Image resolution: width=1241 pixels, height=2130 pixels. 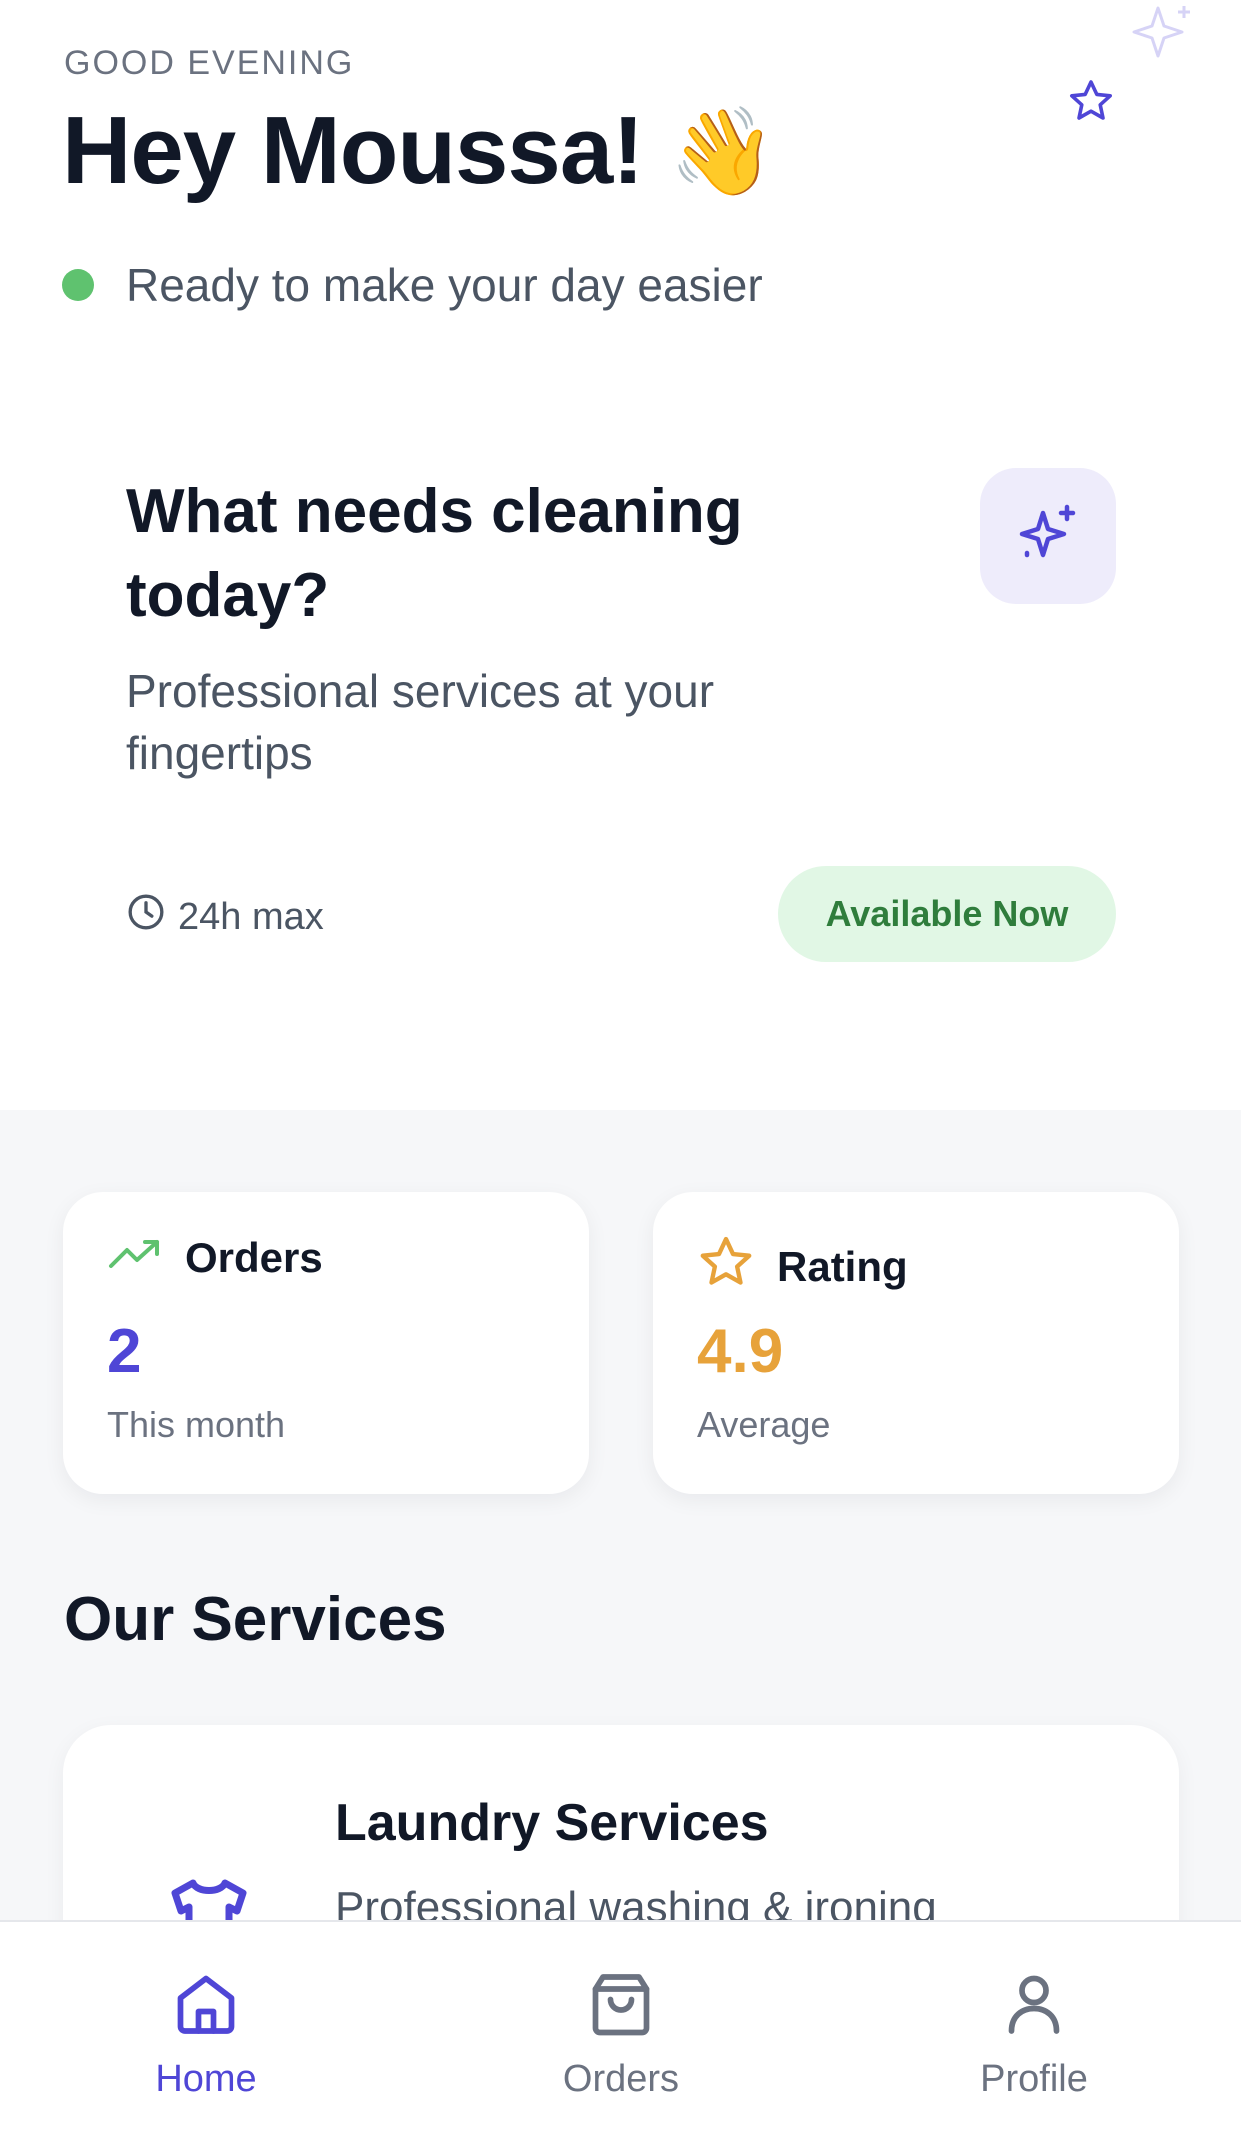 I want to click on delivery-time: 24h max, so click(x=225, y=917).